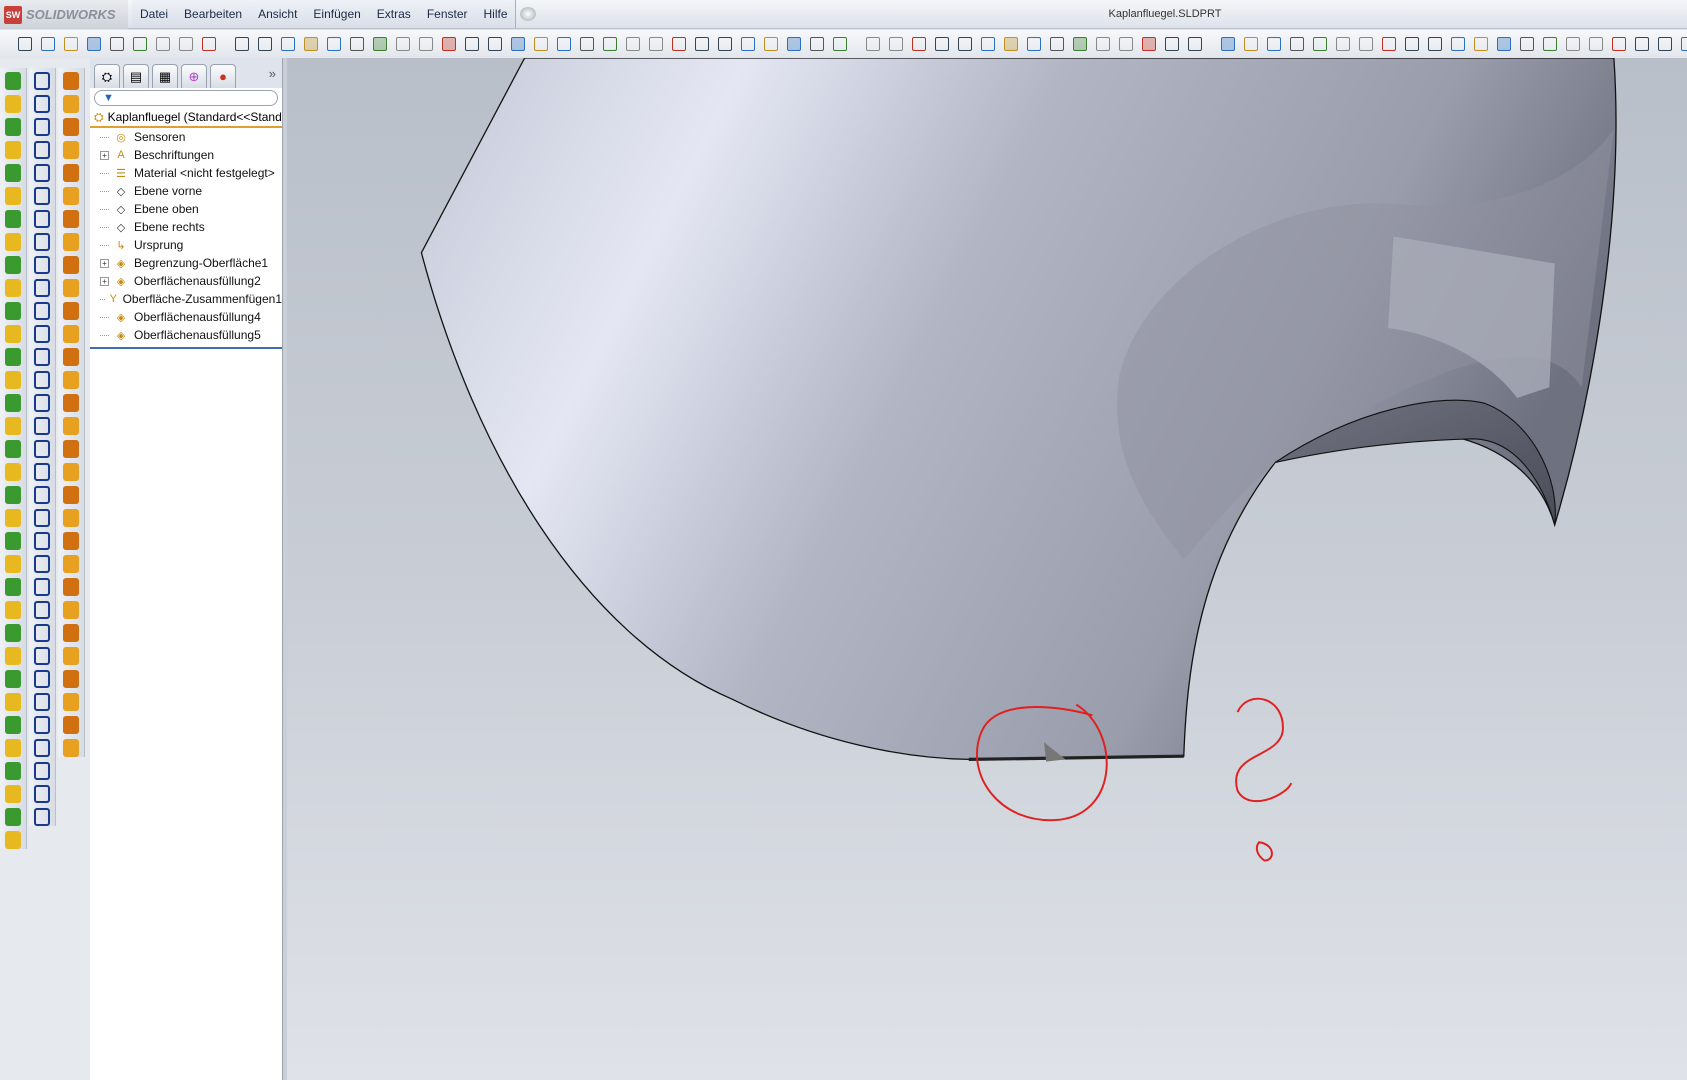 This screenshot has width=1687, height=1080. Describe the element at coordinates (194, 76) in the screenshot. I see `tab-dimxpert: ⊕` at that location.